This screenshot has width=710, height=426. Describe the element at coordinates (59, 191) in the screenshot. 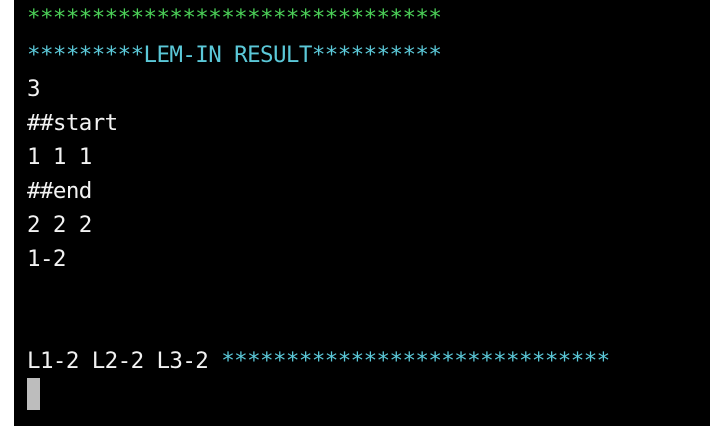

I see `output-line-end-marker: ##end` at that location.